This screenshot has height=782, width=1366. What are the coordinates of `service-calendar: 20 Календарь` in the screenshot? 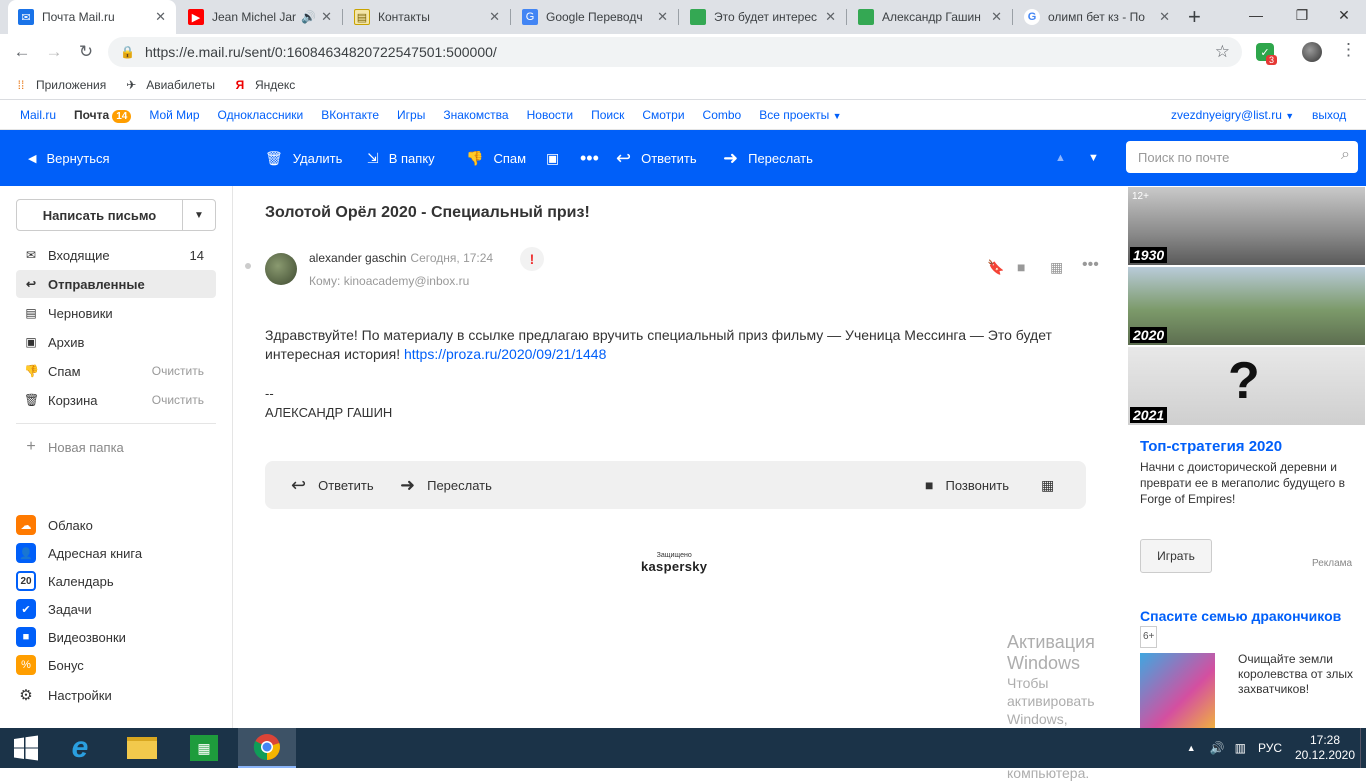 It's located at (65, 581).